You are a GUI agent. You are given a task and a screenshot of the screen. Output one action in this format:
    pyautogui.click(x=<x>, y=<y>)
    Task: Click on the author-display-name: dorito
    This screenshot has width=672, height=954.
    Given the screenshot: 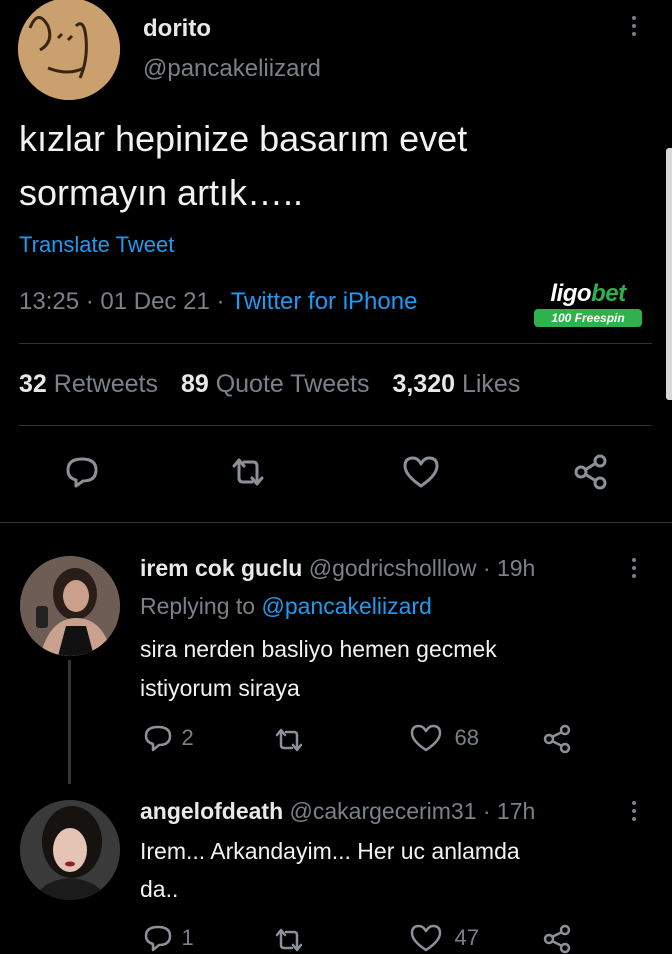 What is the action you would take?
    pyautogui.click(x=177, y=29)
    